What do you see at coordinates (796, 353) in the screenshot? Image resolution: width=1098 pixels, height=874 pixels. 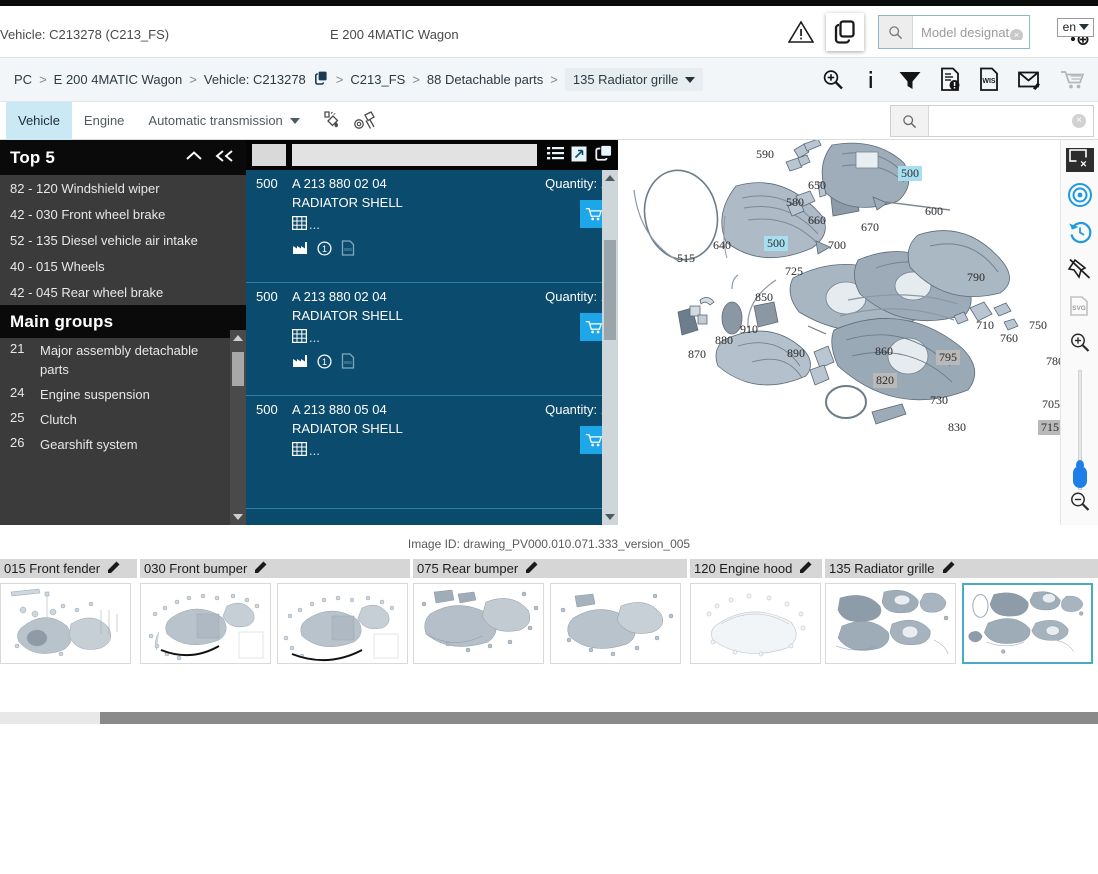 I see `drawing-callout: 890` at bounding box center [796, 353].